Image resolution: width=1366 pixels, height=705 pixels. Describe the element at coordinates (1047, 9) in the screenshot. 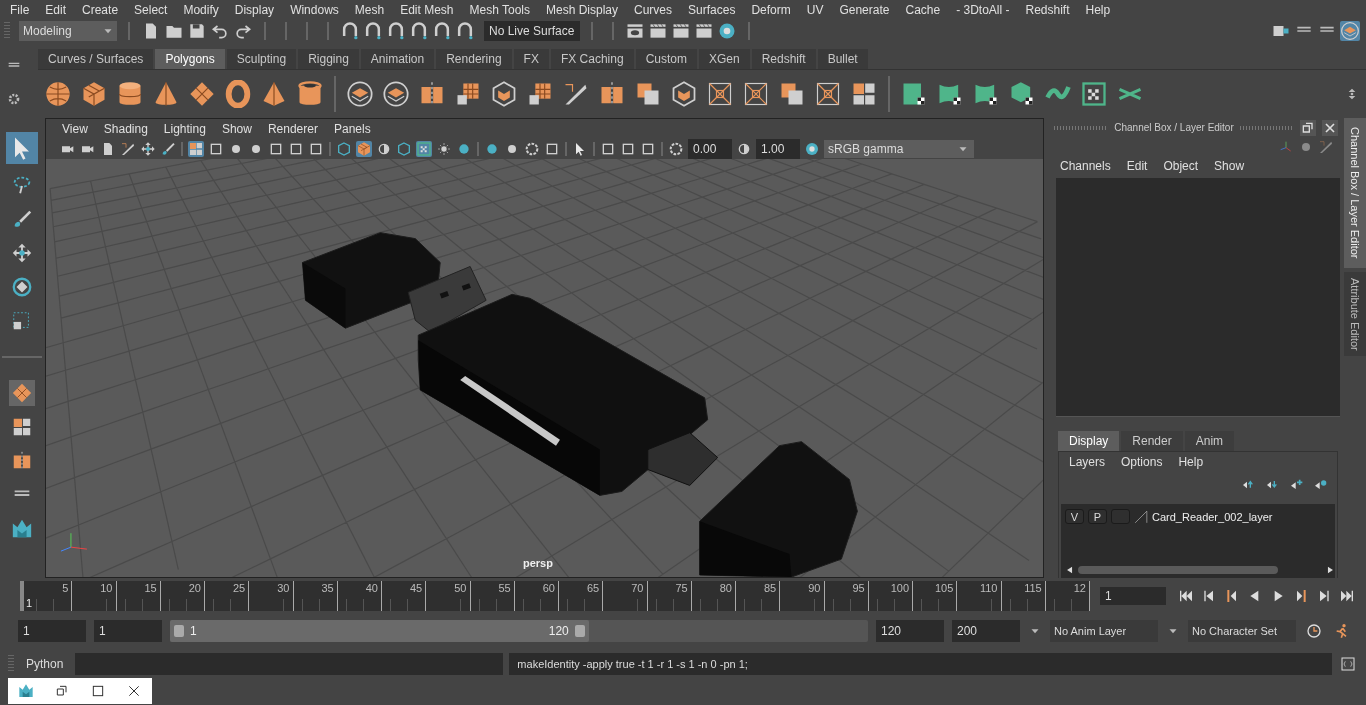

I see `menu-item: Redshift` at that location.